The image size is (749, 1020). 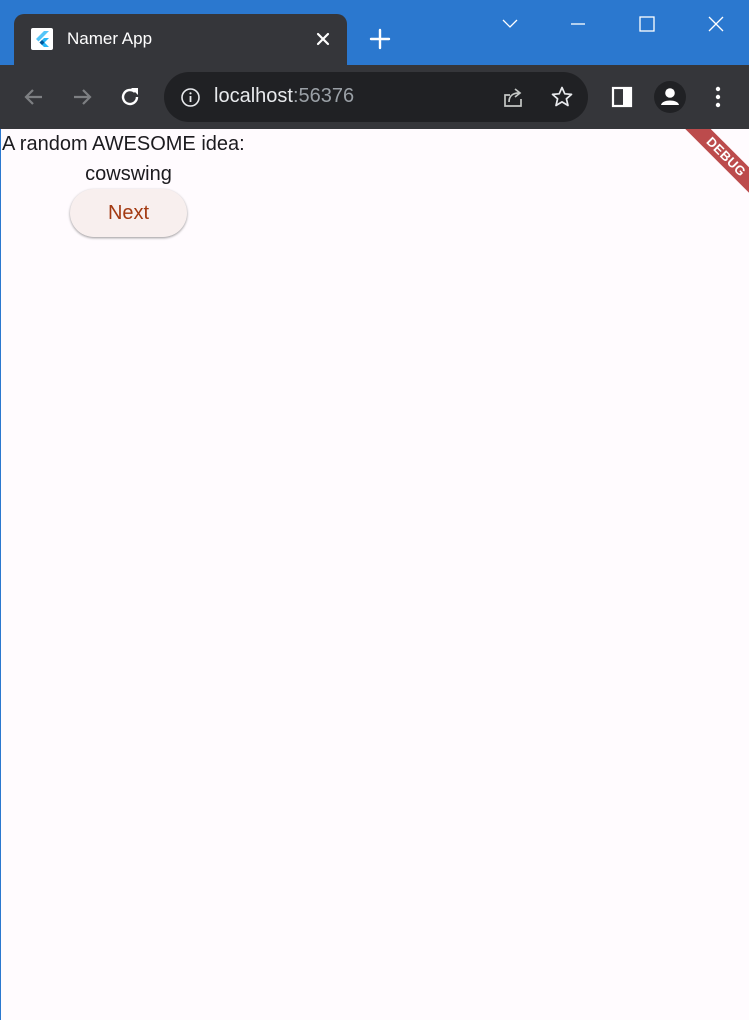 I want to click on url-text: localhost:56376, so click(x=284, y=96).